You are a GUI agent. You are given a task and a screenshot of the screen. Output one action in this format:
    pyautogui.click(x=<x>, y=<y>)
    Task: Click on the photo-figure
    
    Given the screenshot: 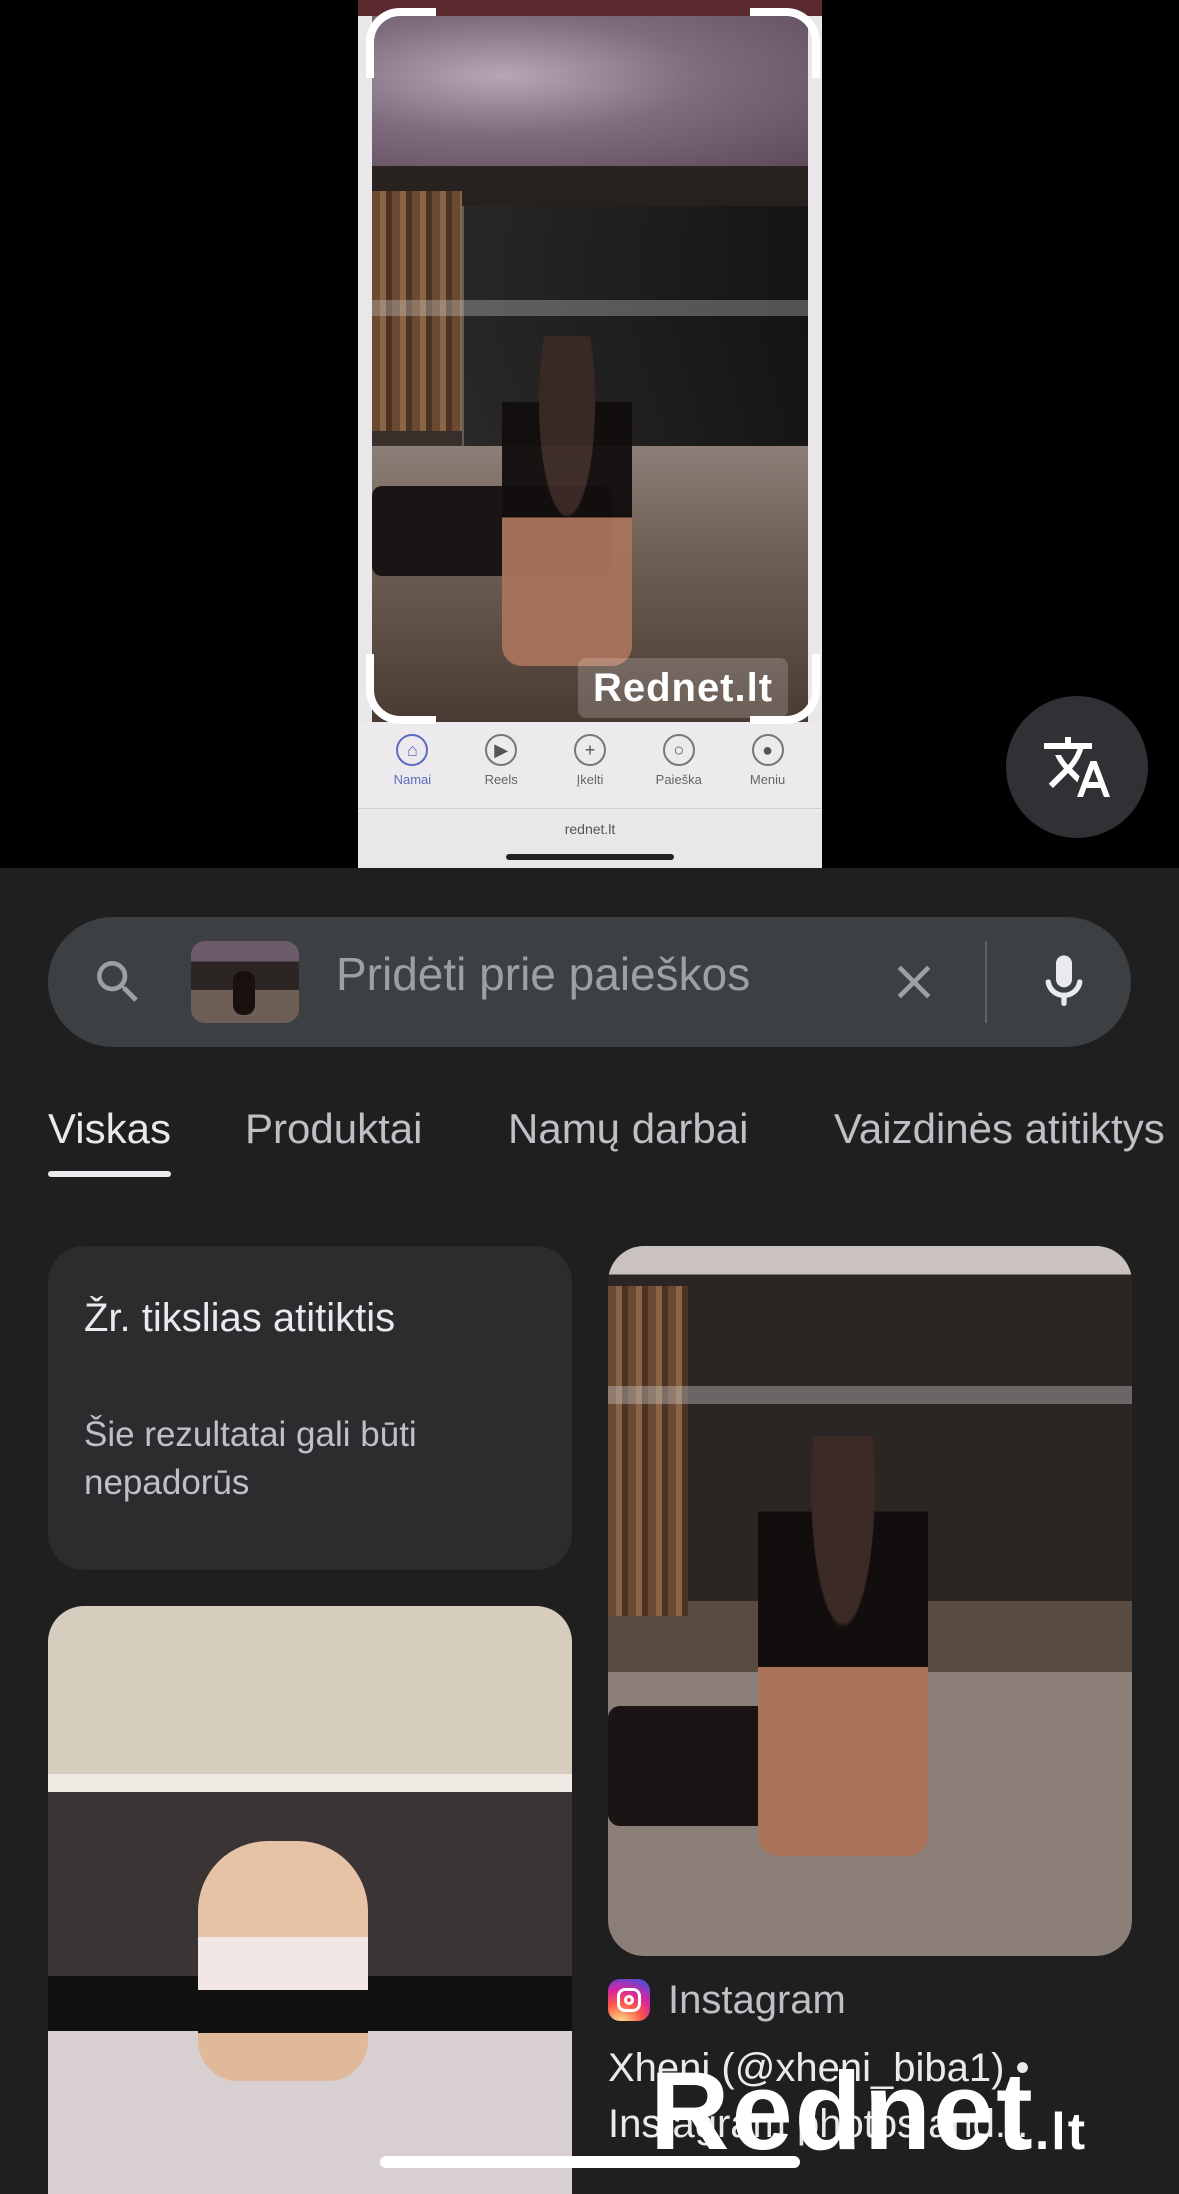 What is the action you would take?
    pyautogui.click(x=567, y=501)
    